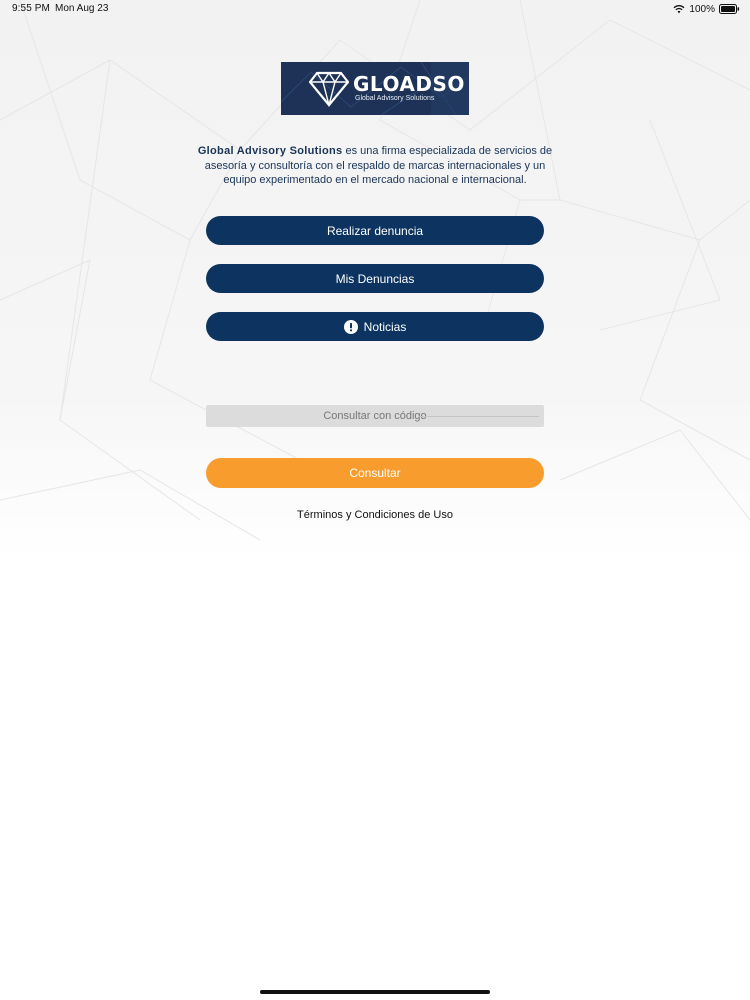 Image resolution: width=750 pixels, height=1000 pixels. I want to click on battery-icon, so click(729, 9).